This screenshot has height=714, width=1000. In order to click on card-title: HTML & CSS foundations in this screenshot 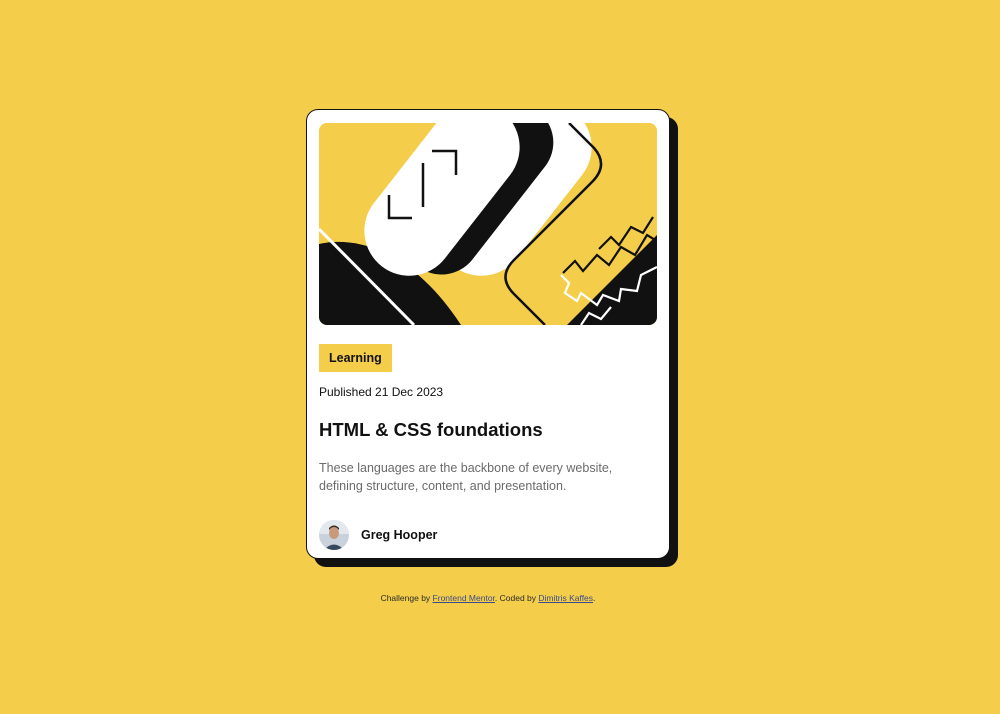, I will do `click(488, 430)`.